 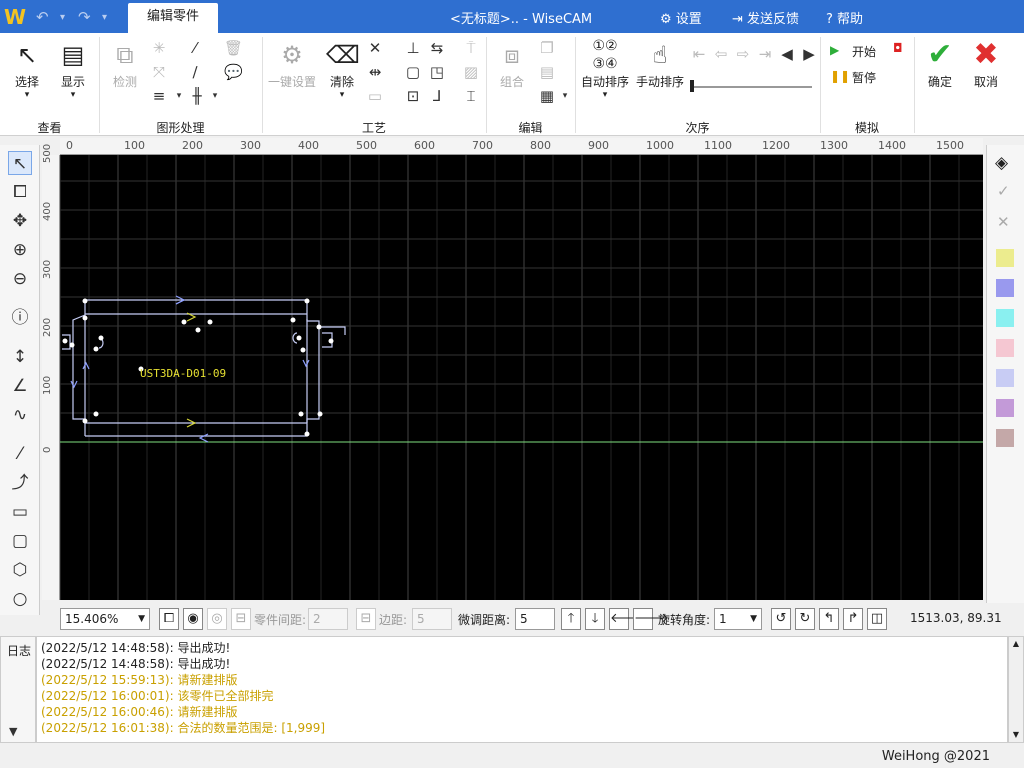 What do you see at coordinates (547, 96) in the screenshot?
I see `grid-icon: ▦` at bounding box center [547, 96].